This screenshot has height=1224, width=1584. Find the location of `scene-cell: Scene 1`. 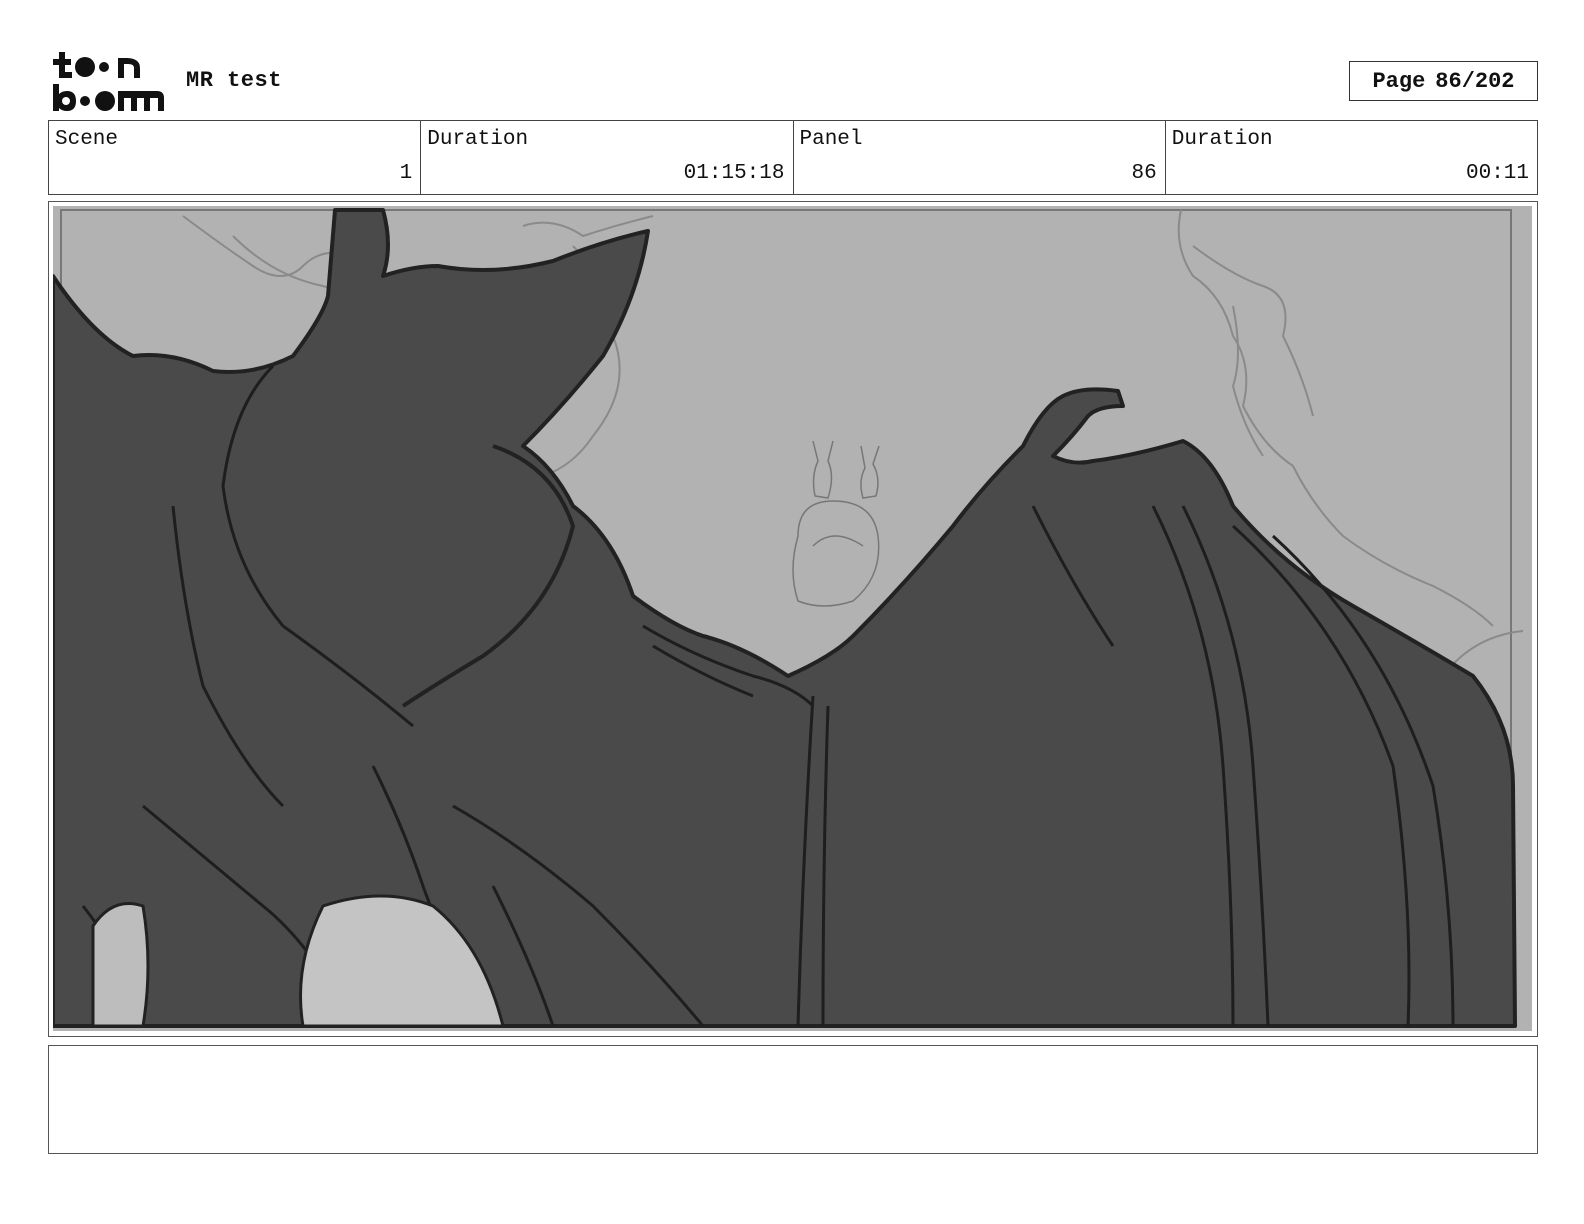

scene-cell: Scene 1 is located at coordinates (235, 157).